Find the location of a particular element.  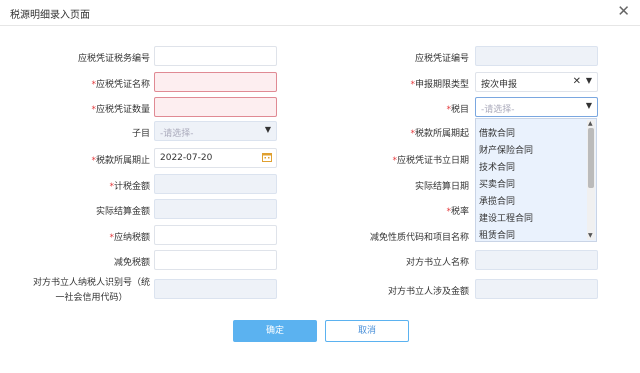

label-voucher-name: *应税凭证名称 is located at coordinates (120, 85).